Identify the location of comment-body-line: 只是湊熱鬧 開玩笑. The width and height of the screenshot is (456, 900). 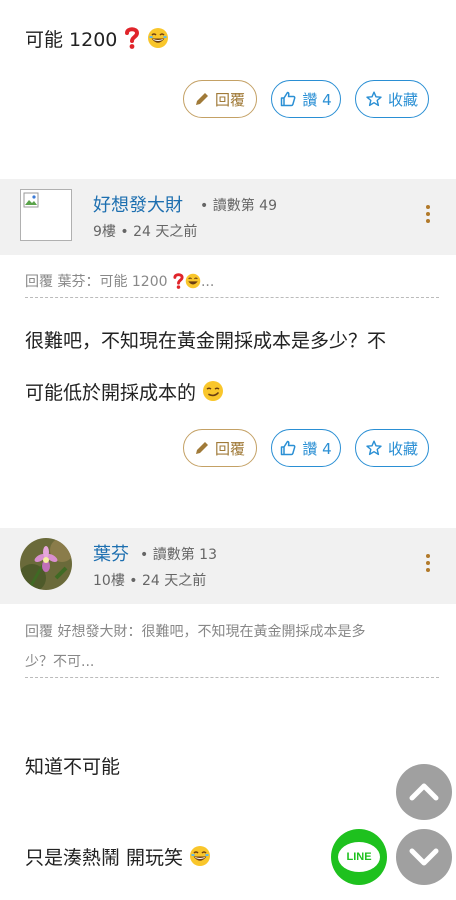
(104, 858).